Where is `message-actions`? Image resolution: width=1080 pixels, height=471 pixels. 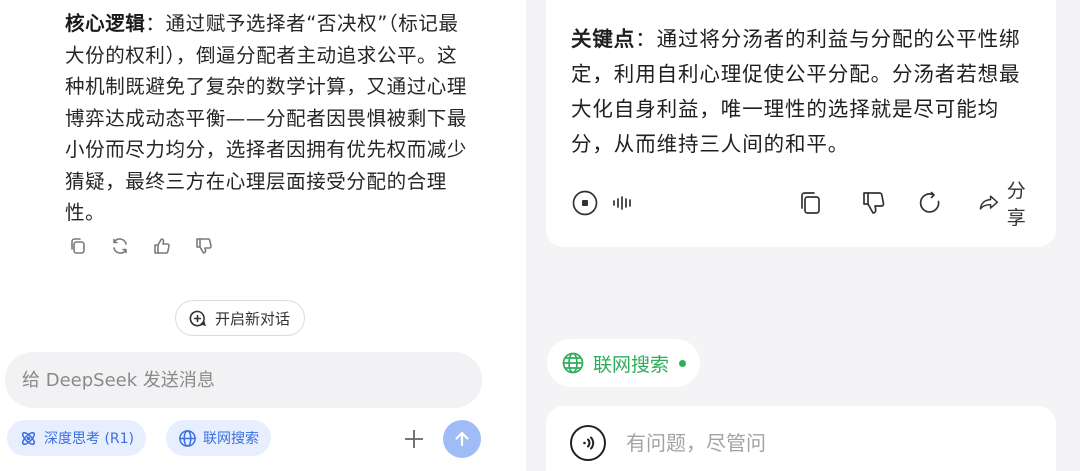
message-actions is located at coordinates (141, 246).